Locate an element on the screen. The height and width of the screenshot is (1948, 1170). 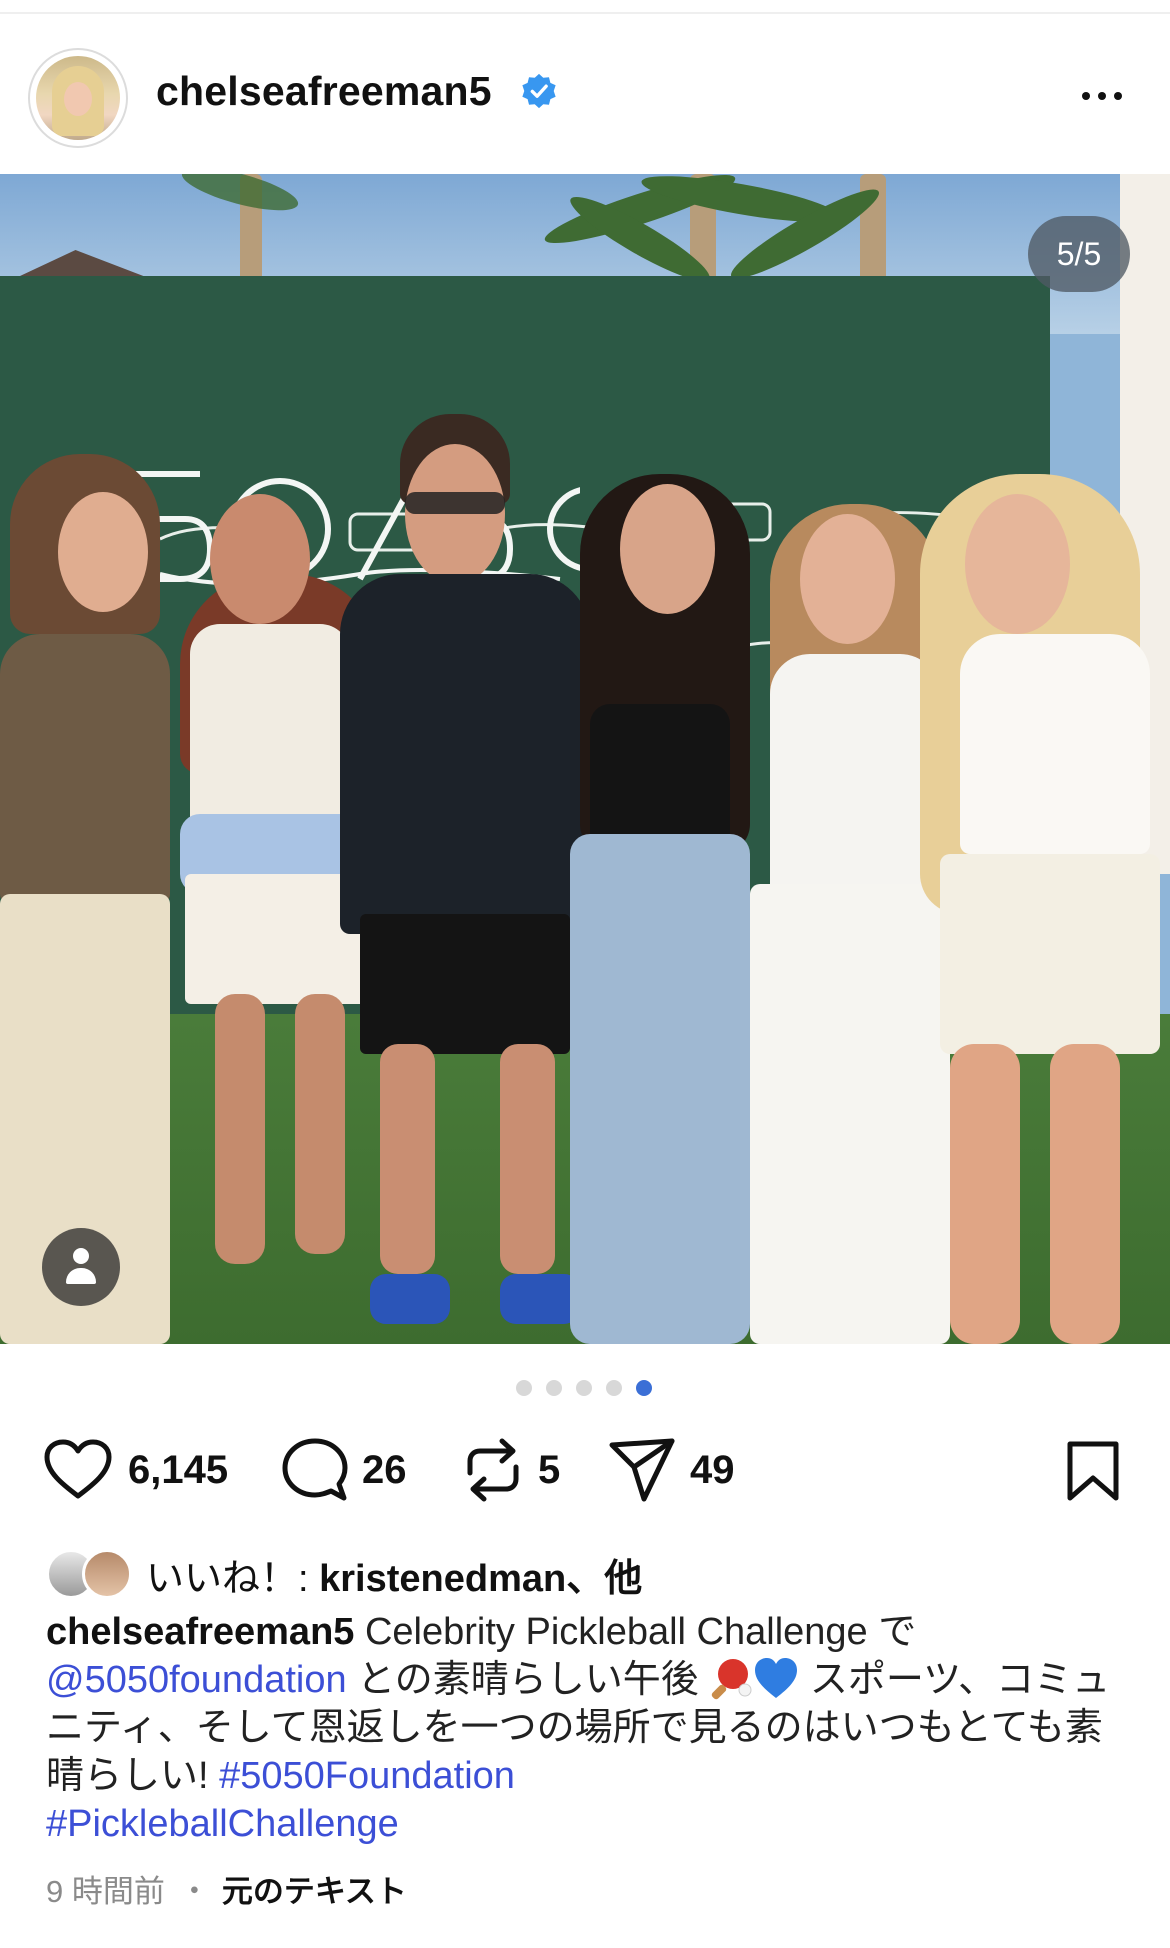
mention-link: @5050foundation is located at coordinates (196, 1680).